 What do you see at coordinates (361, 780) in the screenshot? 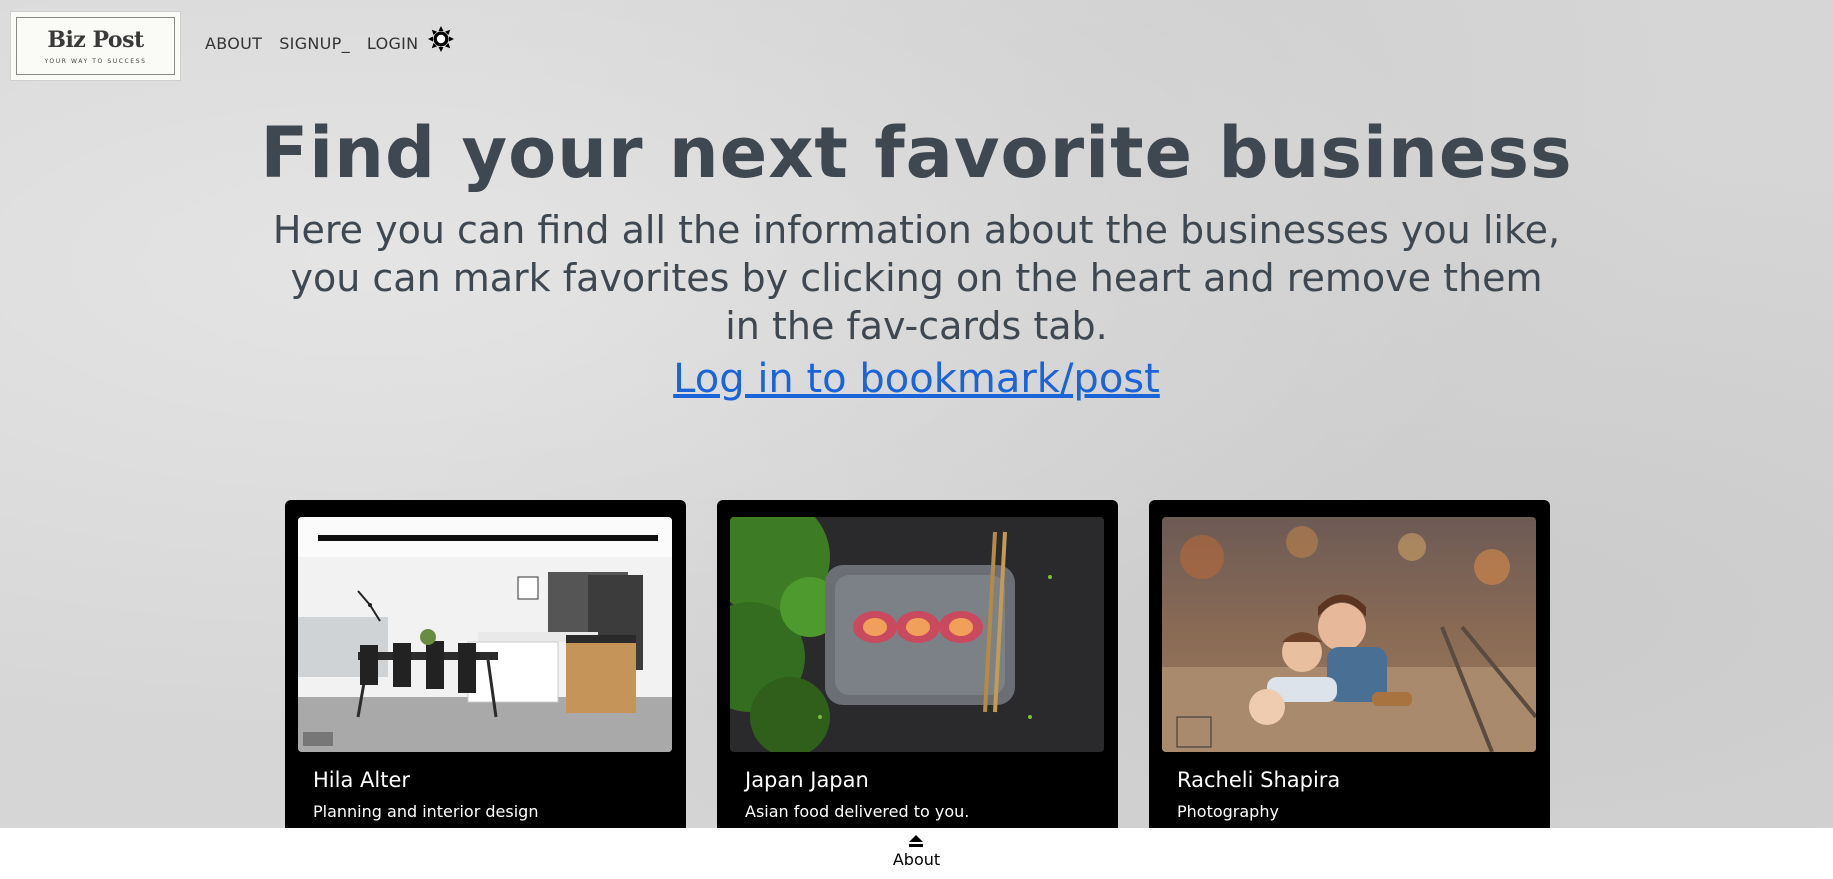
I see `card-title: Hila Alter` at bounding box center [361, 780].